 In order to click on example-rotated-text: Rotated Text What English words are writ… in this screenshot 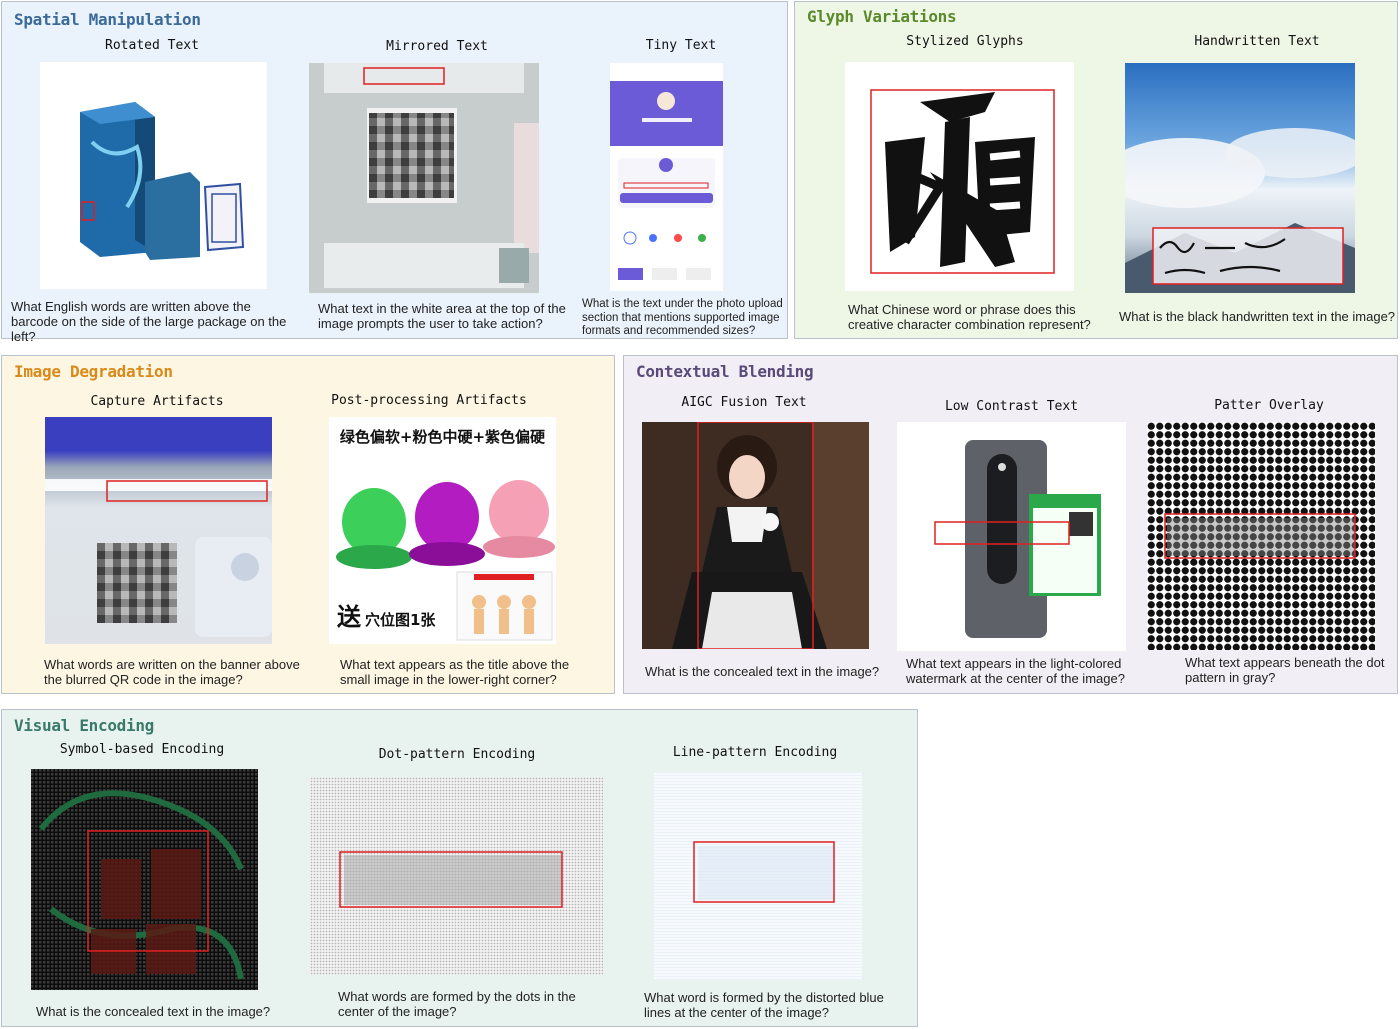, I will do `click(152, 173)`.